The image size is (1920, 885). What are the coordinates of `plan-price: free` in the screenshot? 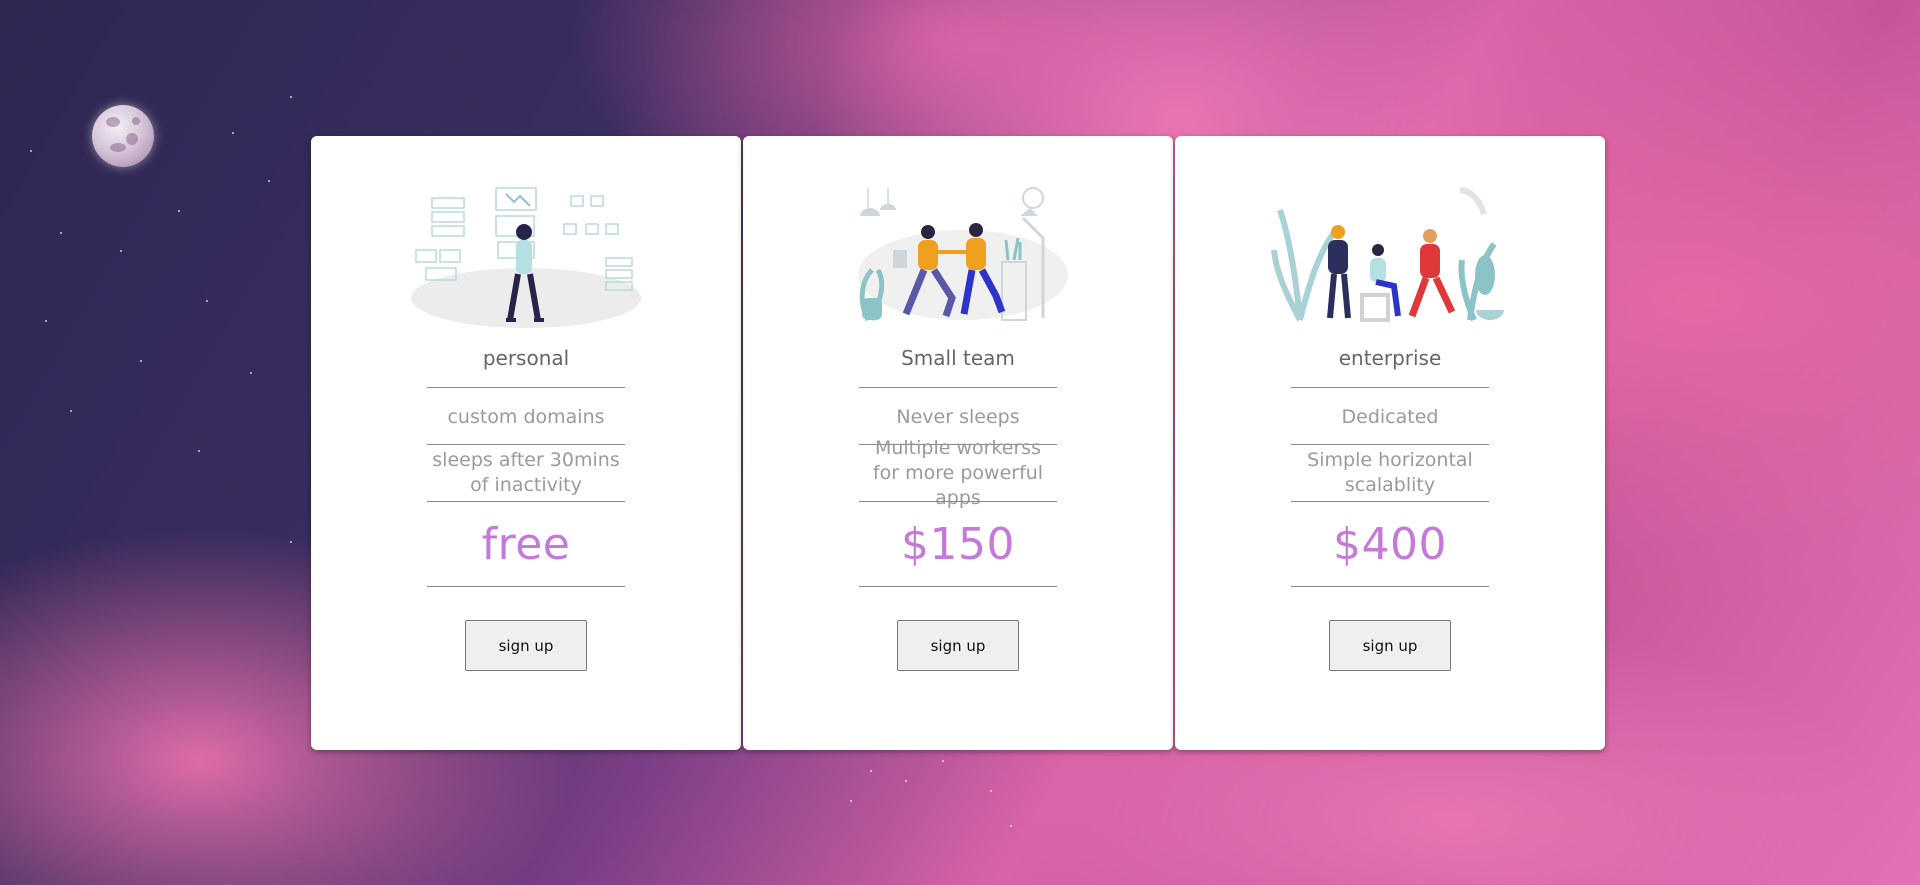 It's located at (526, 544).